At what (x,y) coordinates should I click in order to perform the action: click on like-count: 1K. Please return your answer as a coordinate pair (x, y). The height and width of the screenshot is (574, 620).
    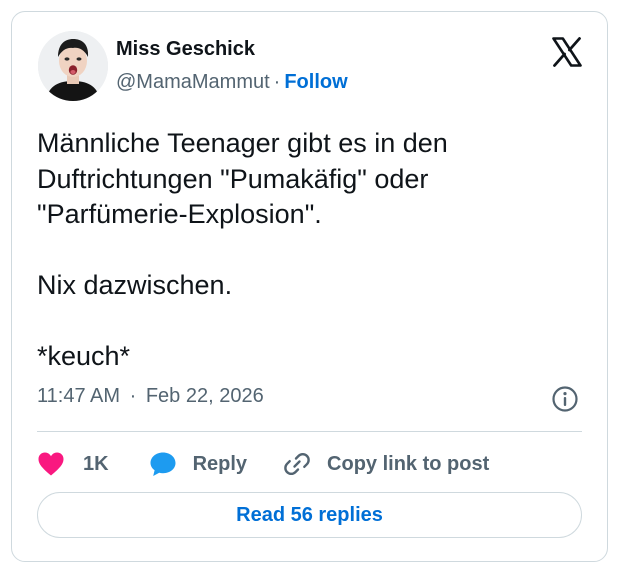
    Looking at the image, I should click on (96, 463).